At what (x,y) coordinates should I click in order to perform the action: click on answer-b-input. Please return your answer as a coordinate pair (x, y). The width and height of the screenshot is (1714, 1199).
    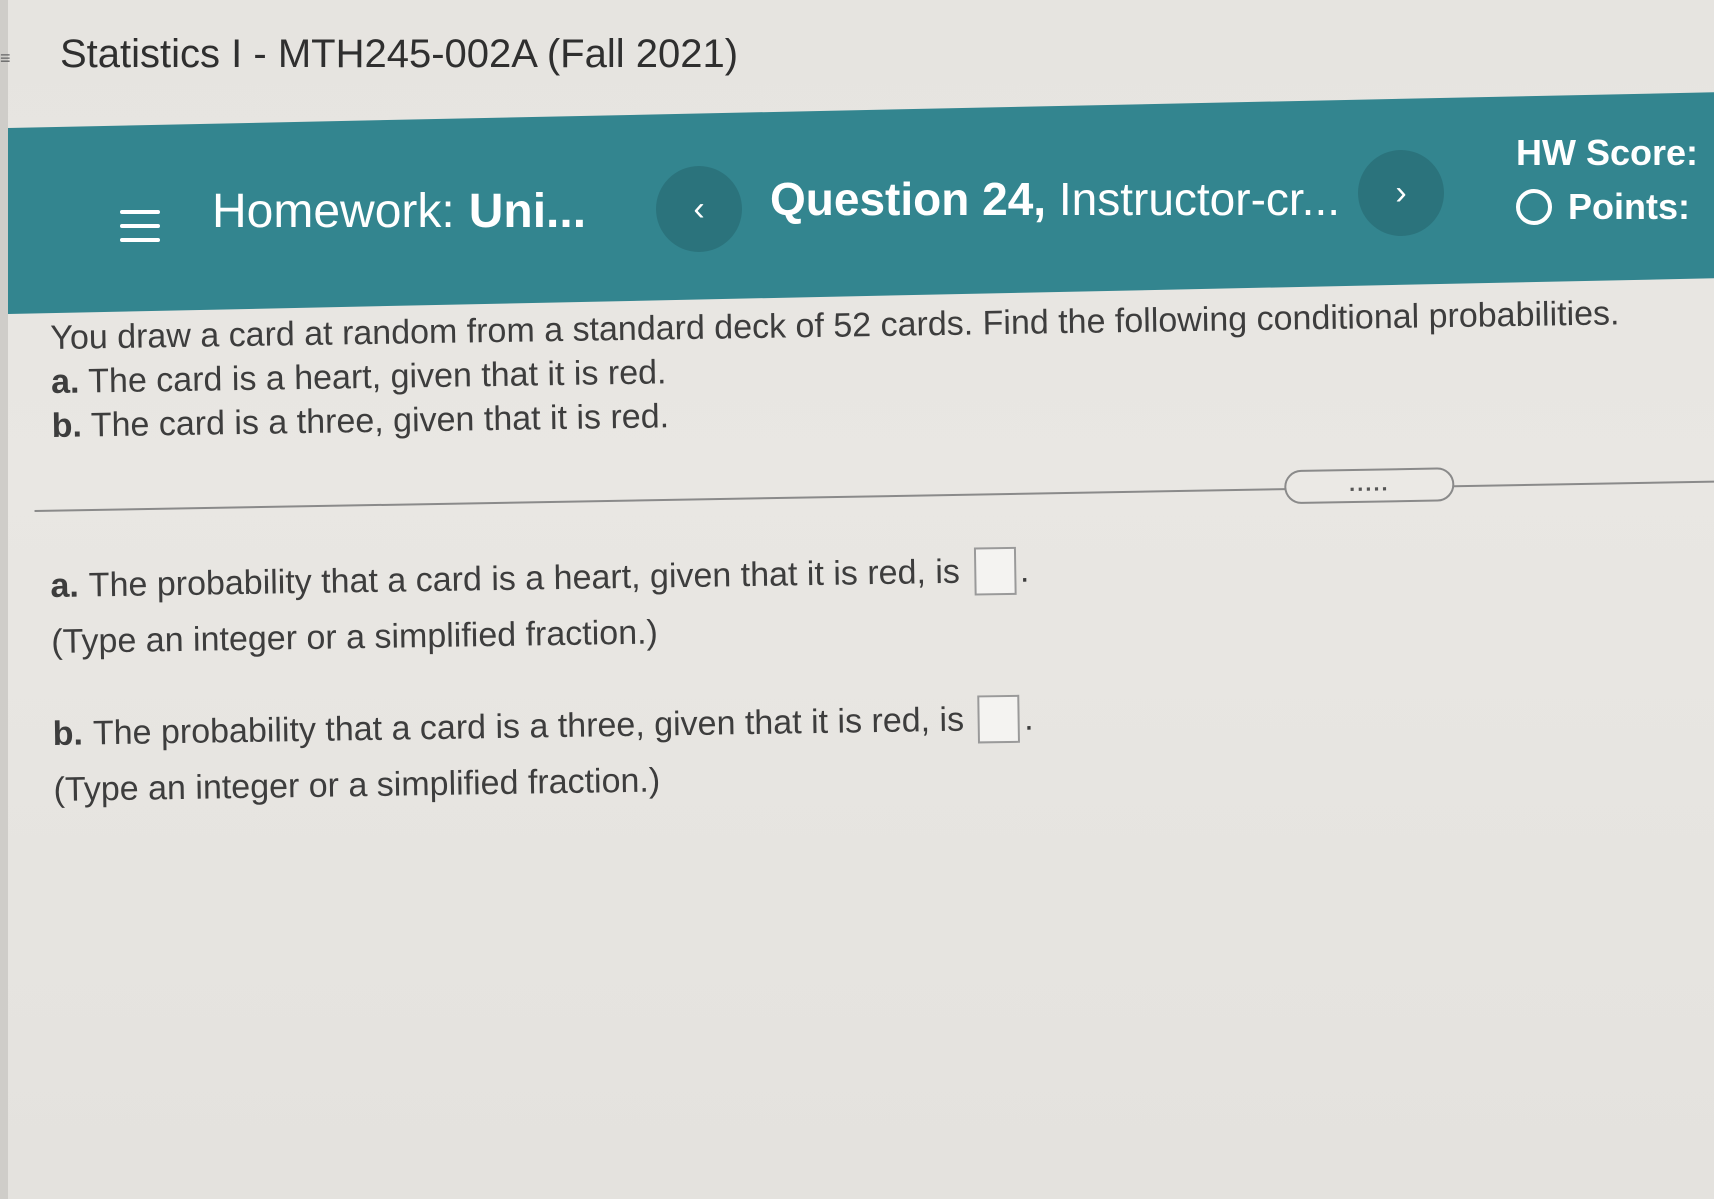
    Looking at the image, I should click on (999, 719).